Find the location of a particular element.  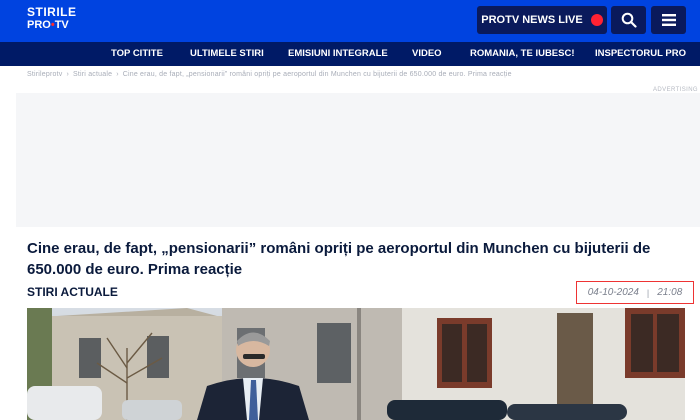

search-icon is located at coordinates (629, 20).